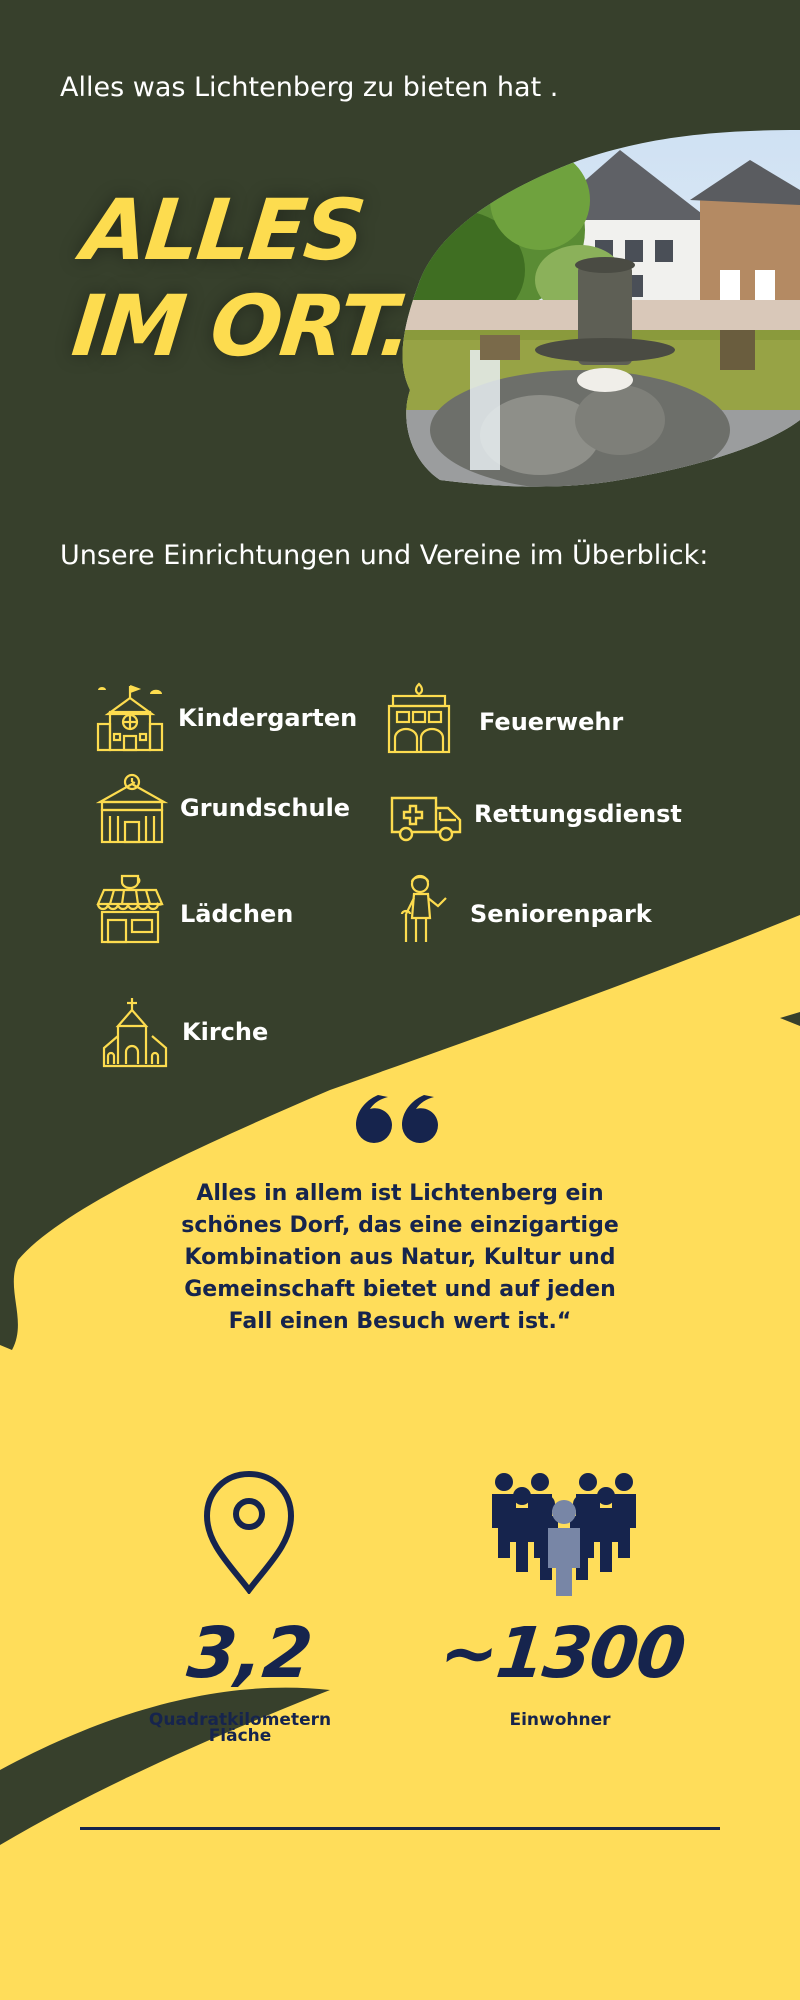 The height and width of the screenshot is (2000, 800). I want to click on facility-label-seniorenpark: Seniorenpark, so click(561, 914).